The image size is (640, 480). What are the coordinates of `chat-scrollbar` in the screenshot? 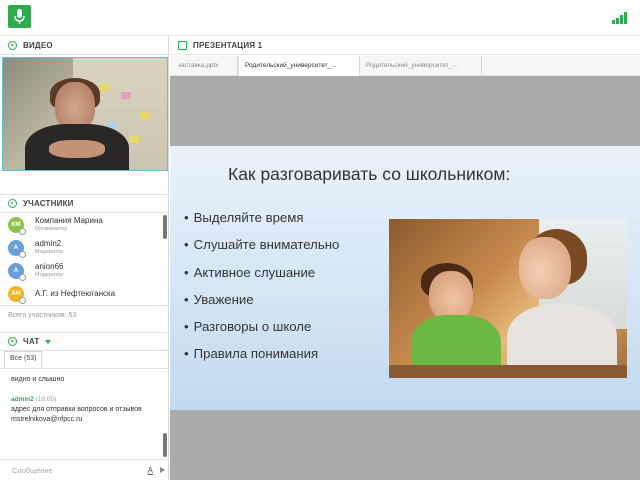 It's located at (165, 445).